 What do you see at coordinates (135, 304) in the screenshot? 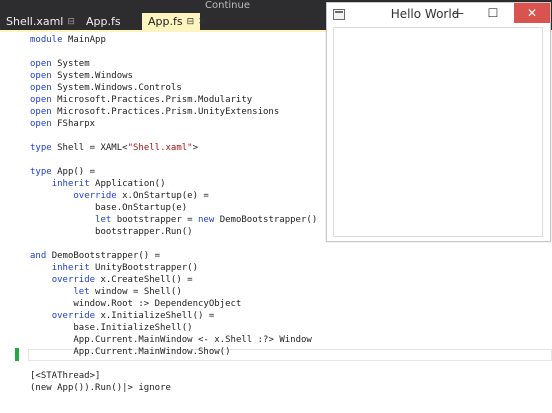
I see `code-line: window.Root :> DependencyObject` at bounding box center [135, 304].